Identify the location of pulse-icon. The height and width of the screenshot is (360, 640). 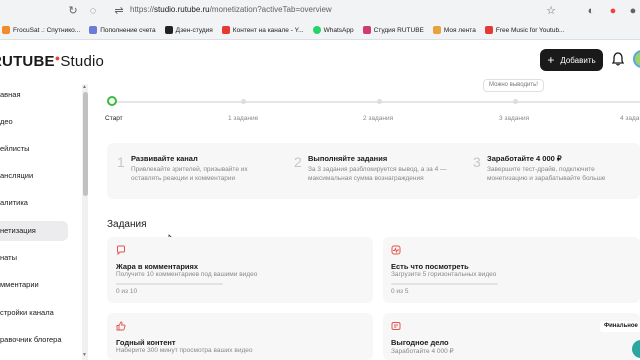
(396, 250).